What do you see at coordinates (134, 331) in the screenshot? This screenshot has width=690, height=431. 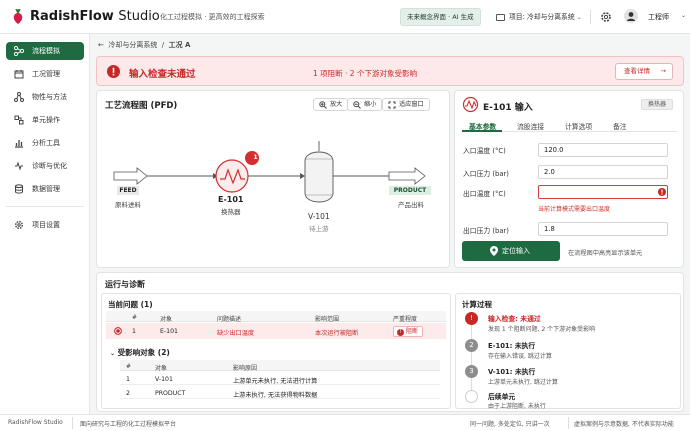 I see `issue-no: 1` at bounding box center [134, 331].